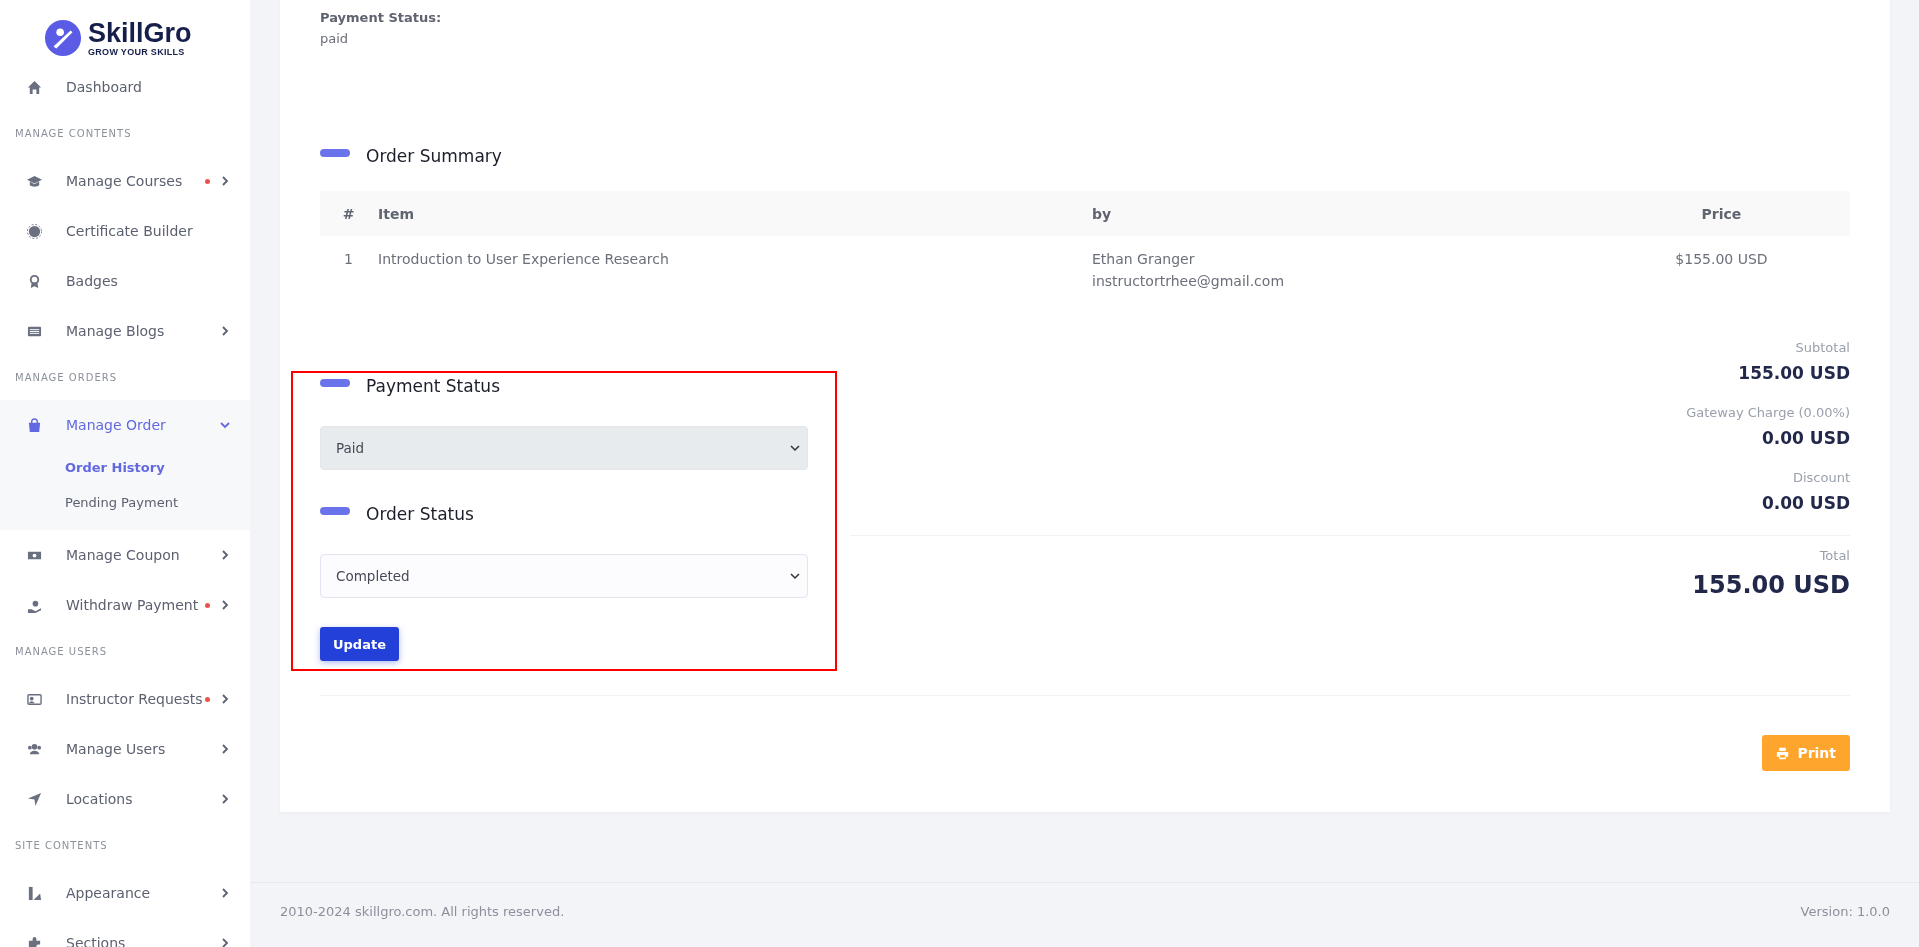 The image size is (1919, 947). I want to click on column-header: by, so click(1102, 213).